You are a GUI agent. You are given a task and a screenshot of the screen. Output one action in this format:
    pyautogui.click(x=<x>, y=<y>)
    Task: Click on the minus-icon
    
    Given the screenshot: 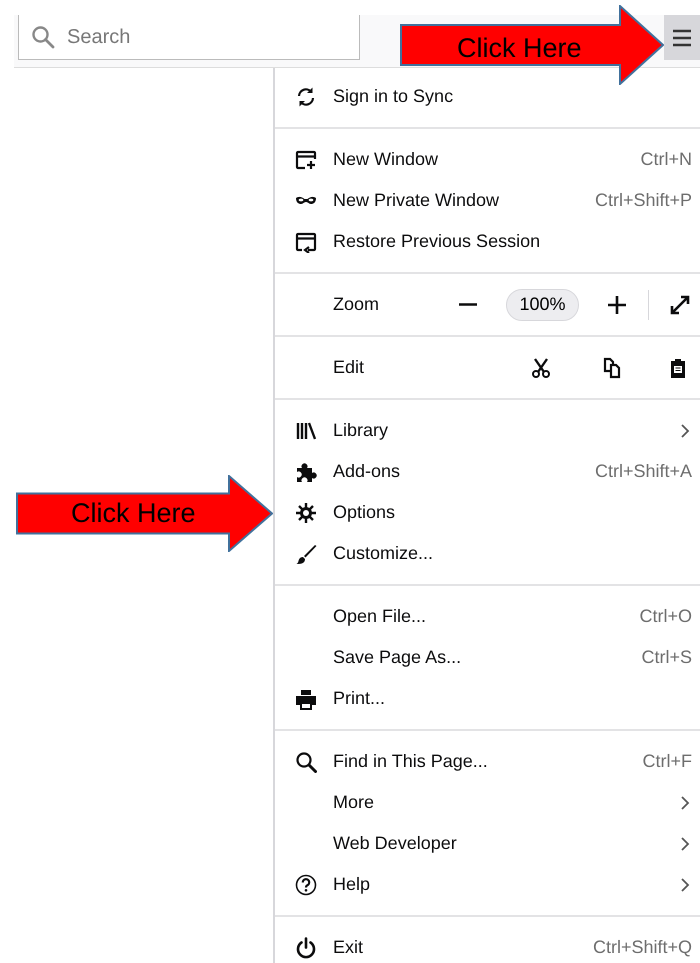 What is the action you would take?
    pyautogui.click(x=468, y=304)
    